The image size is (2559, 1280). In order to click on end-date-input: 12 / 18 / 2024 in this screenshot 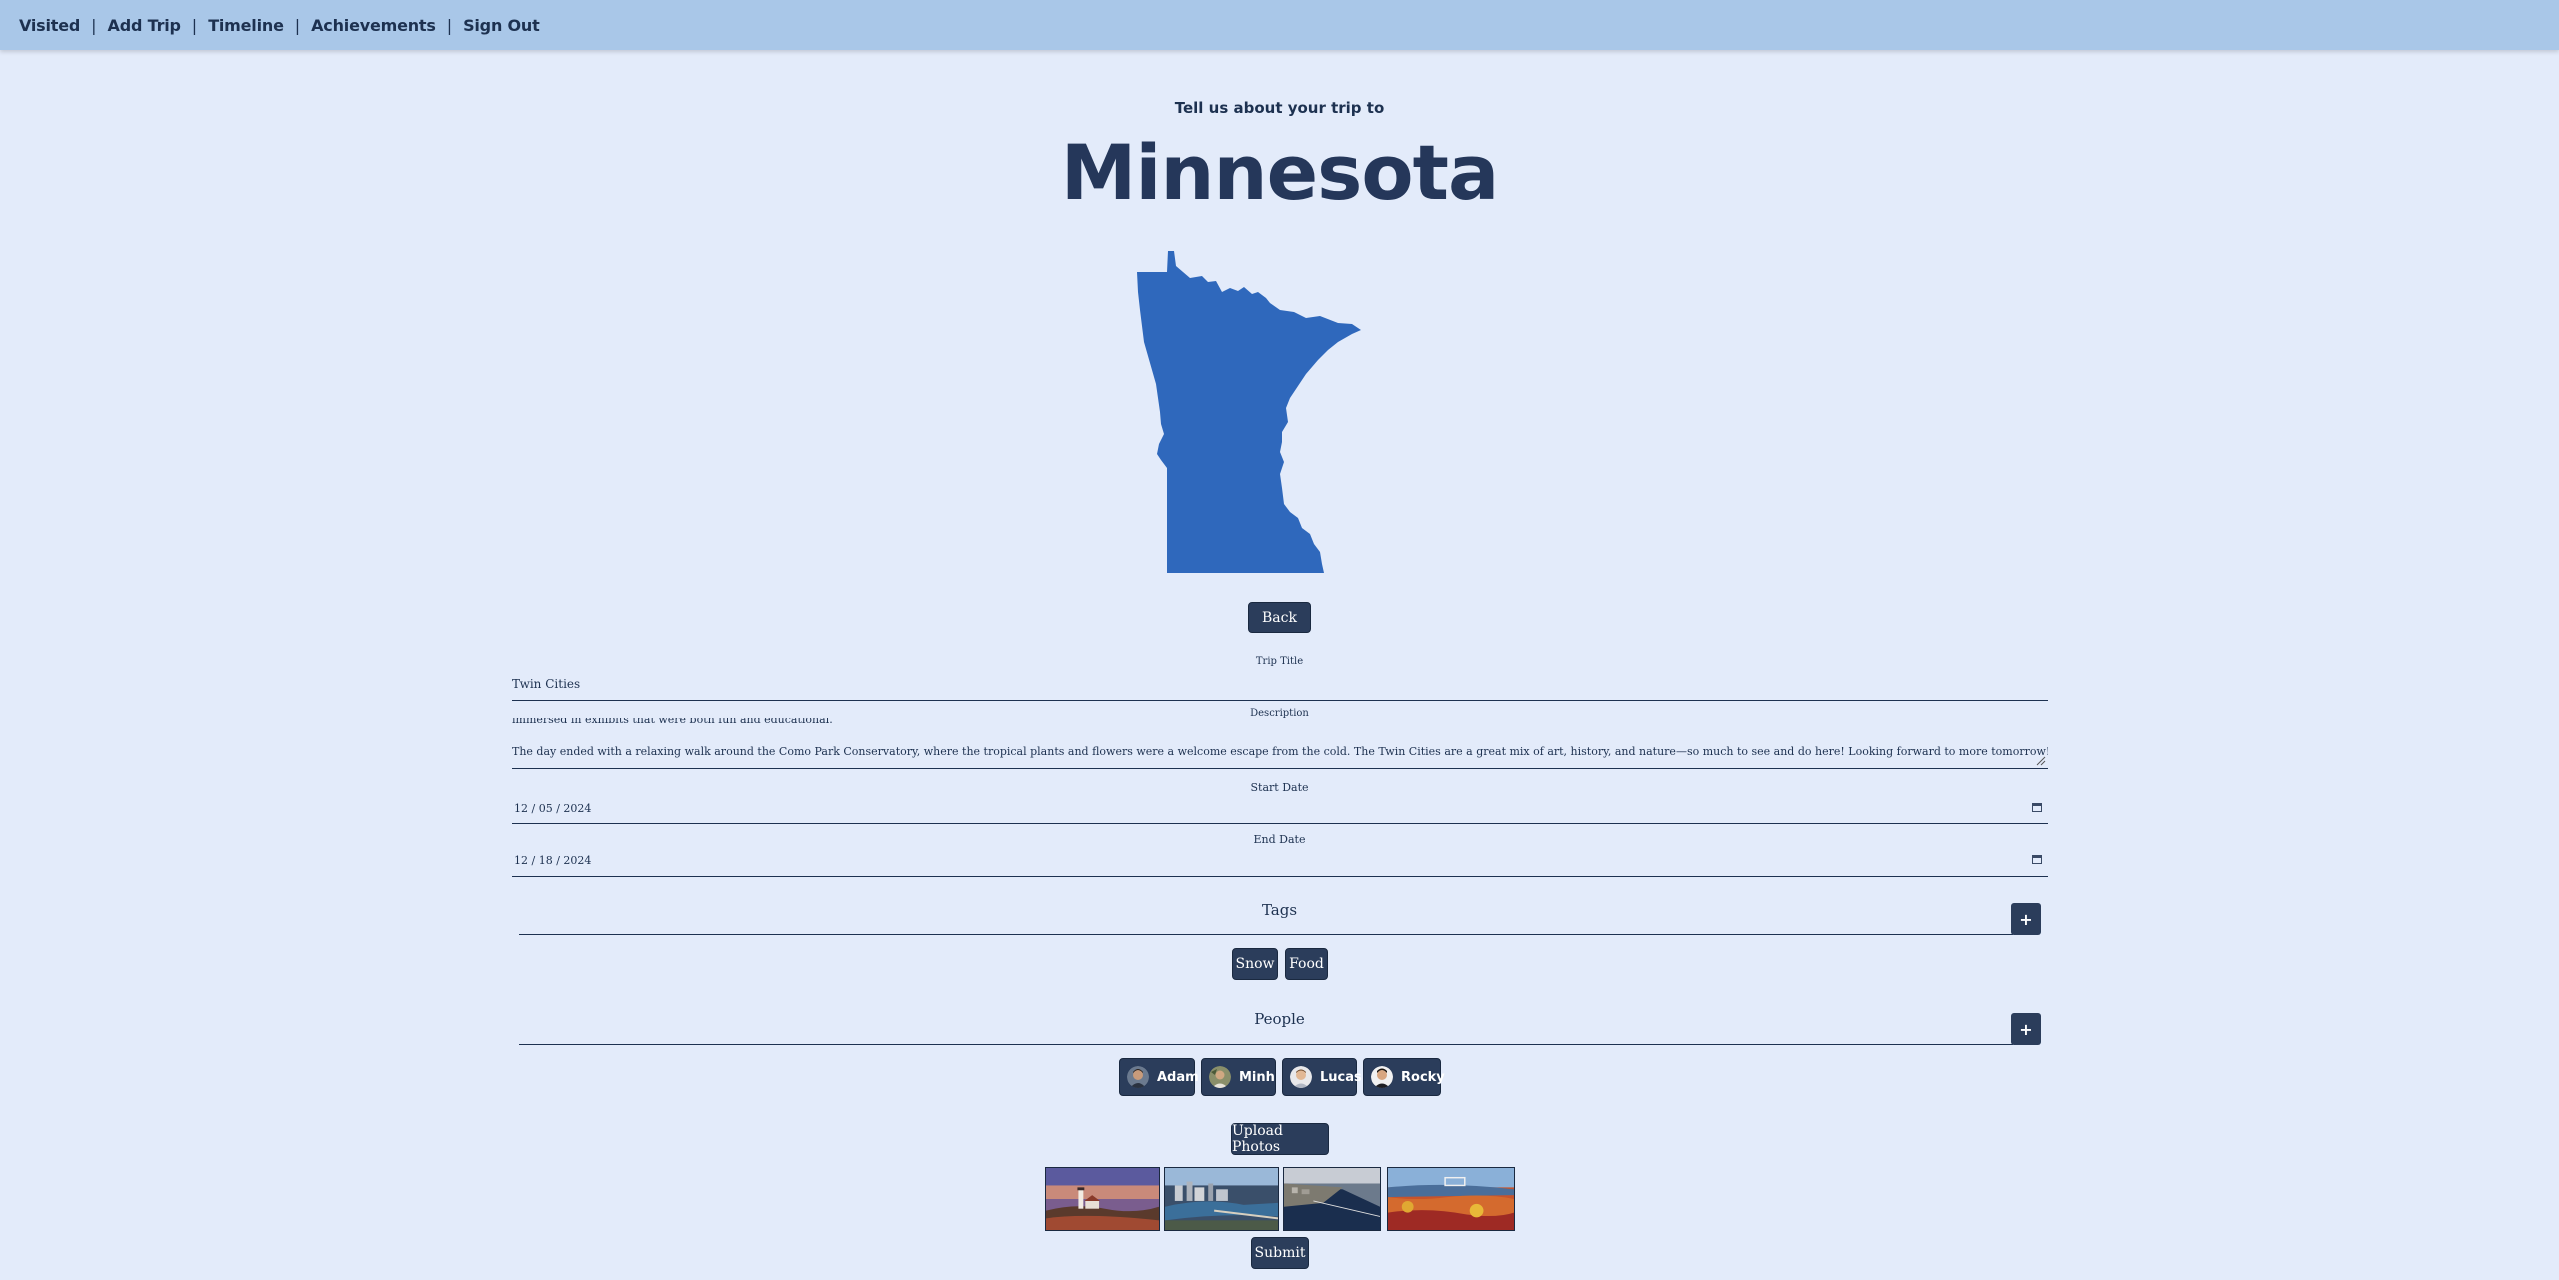, I will do `click(552, 860)`.